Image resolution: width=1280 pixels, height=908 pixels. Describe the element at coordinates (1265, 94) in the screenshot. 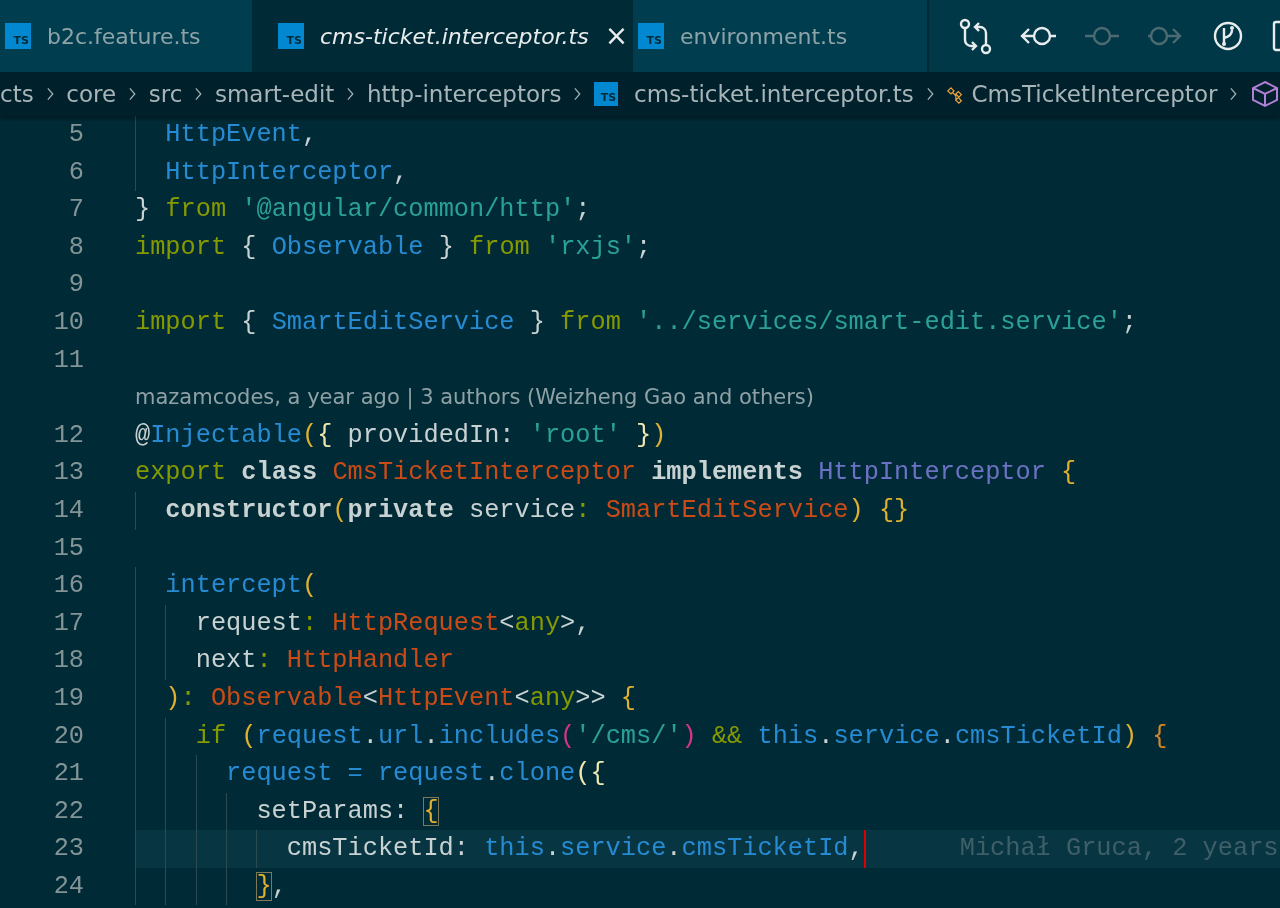

I see `cube-icon` at that location.